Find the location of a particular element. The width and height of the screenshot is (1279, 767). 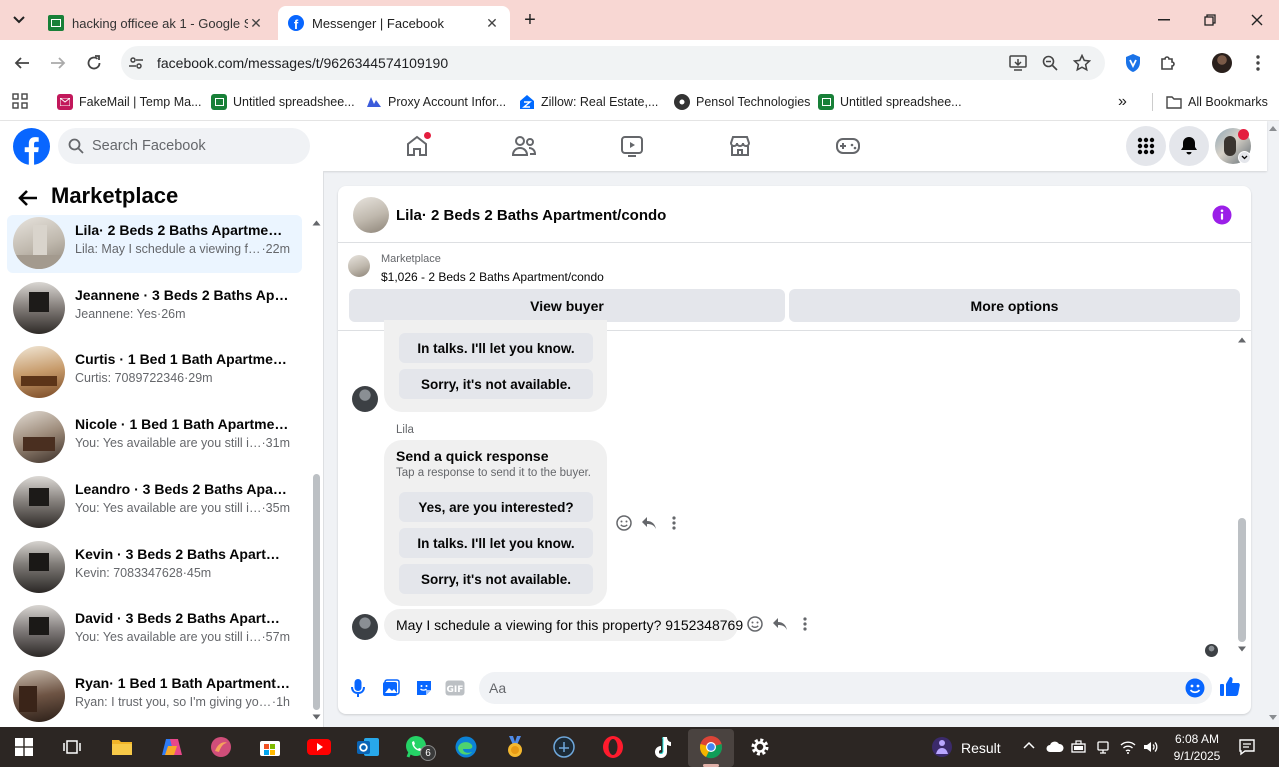

listing-price-title: $1,026 - 2 Beds 2 Baths Apartment/condo is located at coordinates (492, 277).